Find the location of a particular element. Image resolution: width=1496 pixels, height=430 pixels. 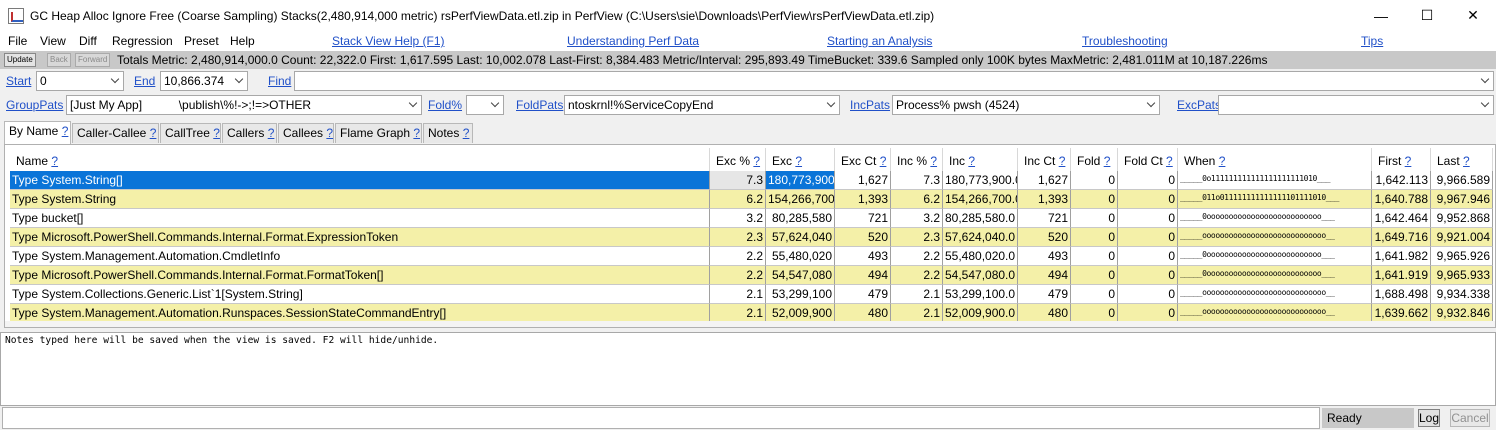

command-input is located at coordinates (661, 418).